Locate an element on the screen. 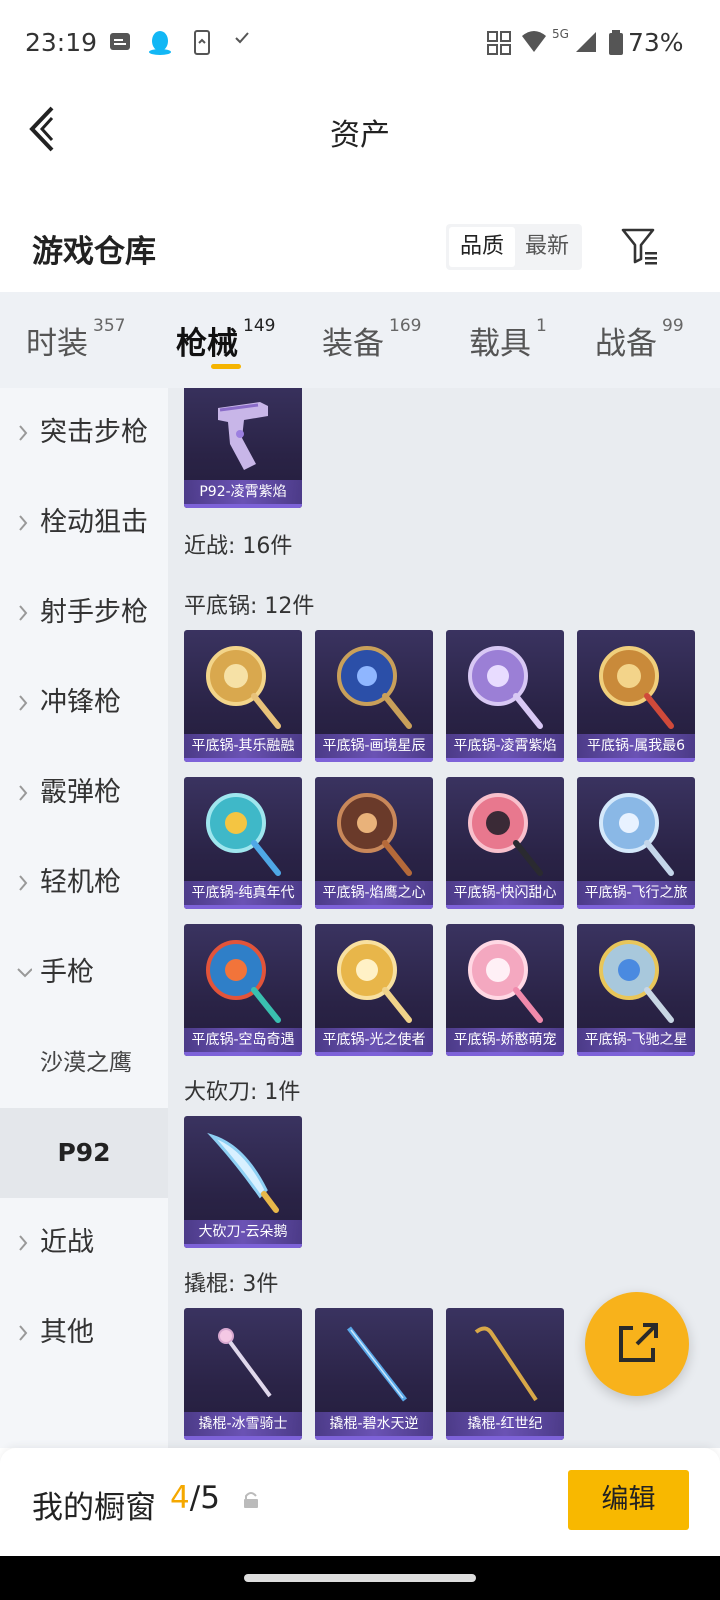  sidebar-item-pistol: 手枪 is located at coordinates (84, 973).